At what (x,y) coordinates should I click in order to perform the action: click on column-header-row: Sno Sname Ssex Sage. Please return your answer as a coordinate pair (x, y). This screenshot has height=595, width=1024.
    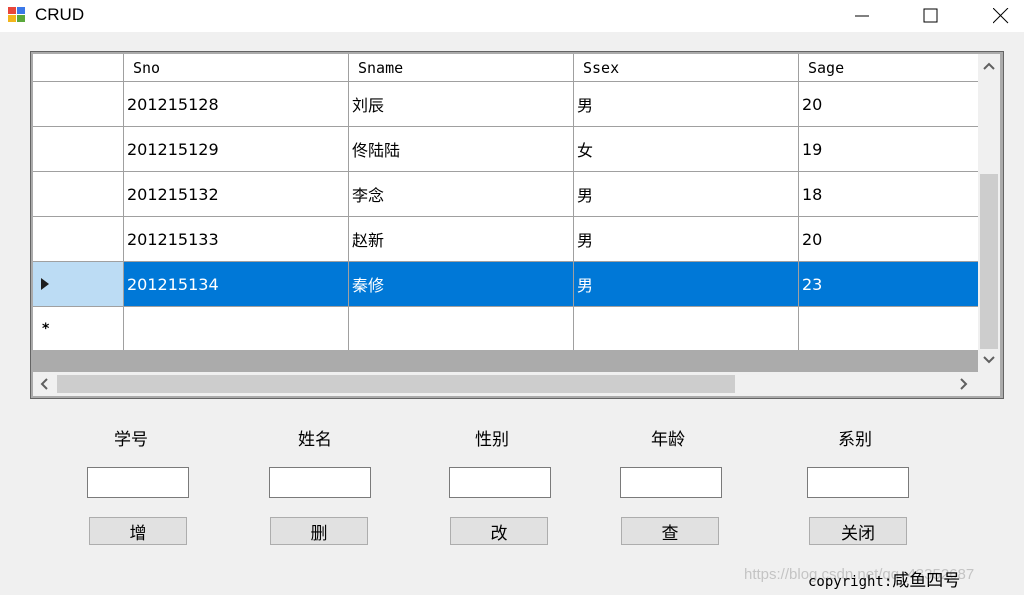
    Looking at the image, I should click on (505, 68).